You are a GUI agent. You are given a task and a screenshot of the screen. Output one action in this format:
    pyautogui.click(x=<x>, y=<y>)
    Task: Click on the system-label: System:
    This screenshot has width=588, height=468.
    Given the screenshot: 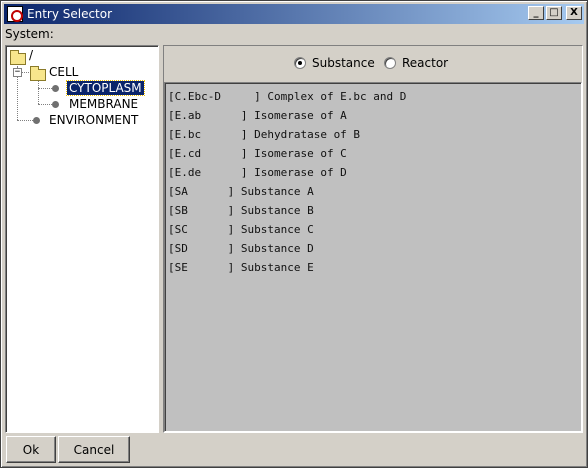 What is the action you would take?
    pyautogui.click(x=29, y=34)
    